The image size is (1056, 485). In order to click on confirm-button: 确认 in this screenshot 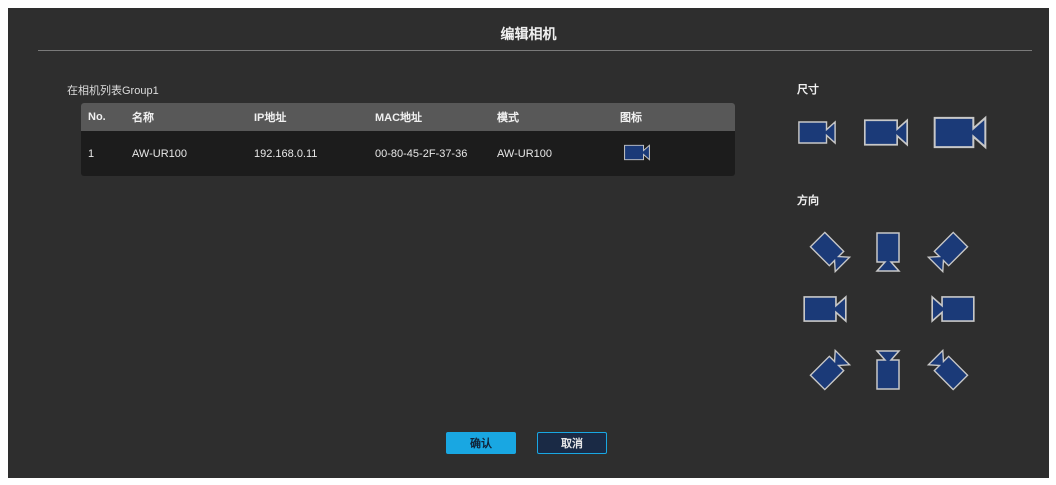, I will do `click(481, 443)`.